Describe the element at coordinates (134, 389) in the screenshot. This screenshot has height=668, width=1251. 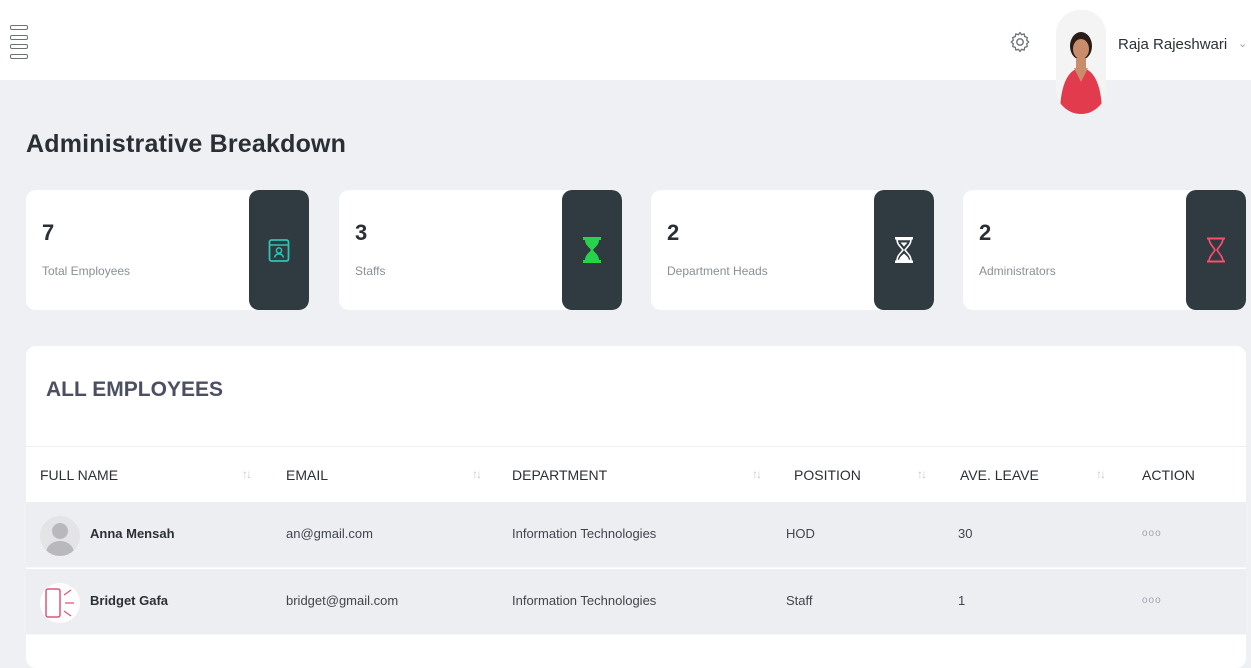
I see `panel-title: ALL EMPLOYEES` at that location.